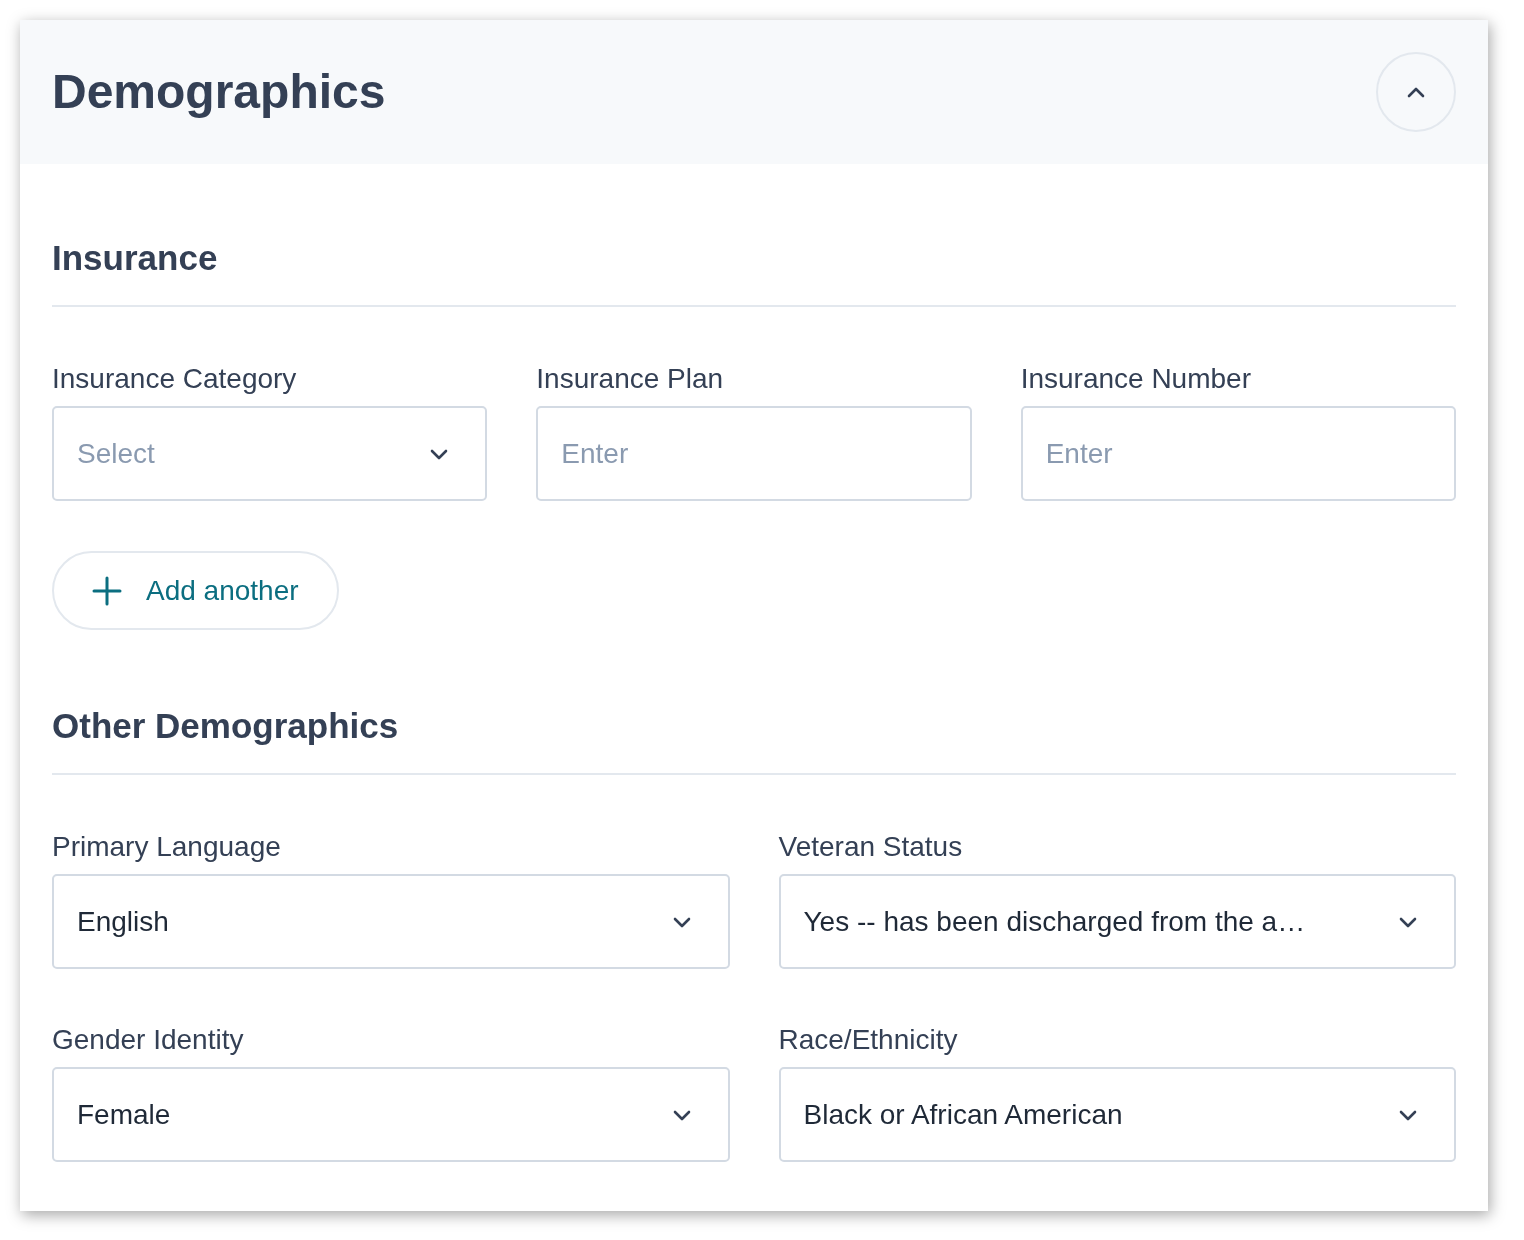  What do you see at coordinates (167, 847) in the screenshot?
I see `field-label: Primary Language` at bounding box center [167, 847].